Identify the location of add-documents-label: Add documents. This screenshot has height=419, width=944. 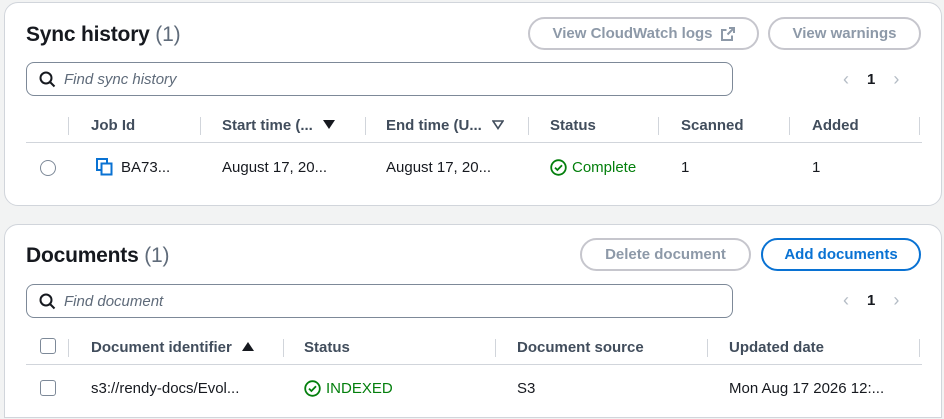
(841, 254).